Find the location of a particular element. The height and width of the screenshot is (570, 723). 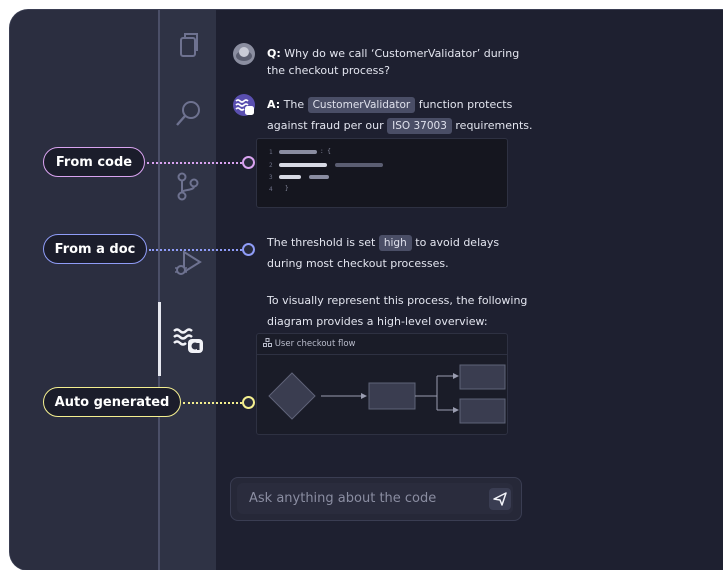

from-code-marker is located at coordinates (248, 162).